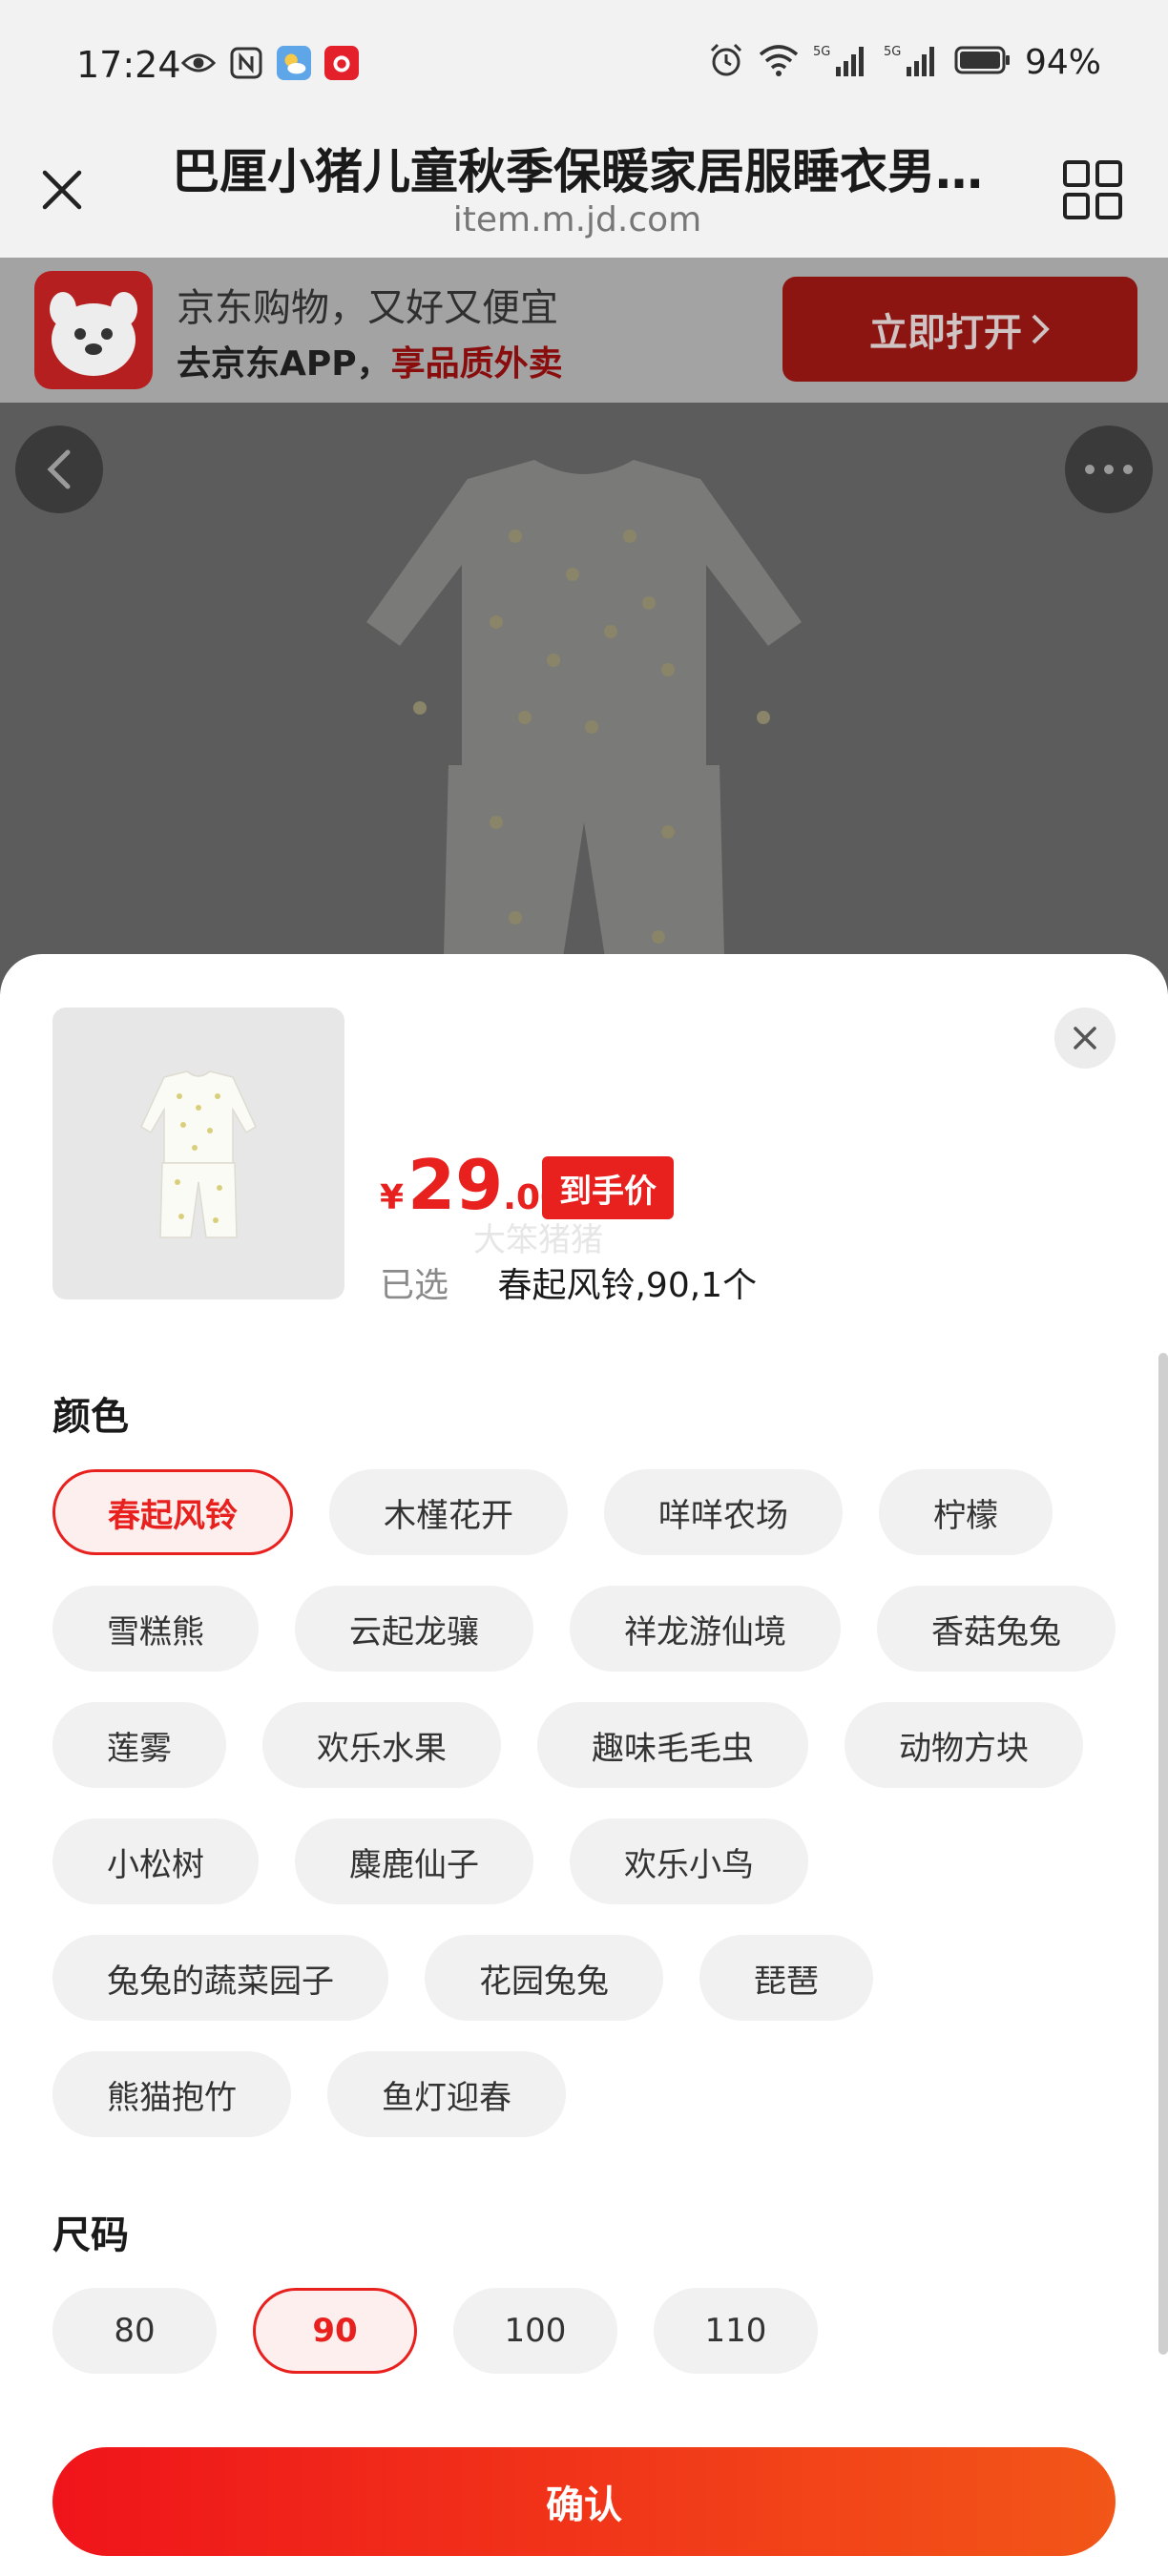 This screenshot has width=1168, height=2576. What do you see at coordinates (584, 727) in the screenshot?
I see `pajama-image` at bounding box center [584, 727].